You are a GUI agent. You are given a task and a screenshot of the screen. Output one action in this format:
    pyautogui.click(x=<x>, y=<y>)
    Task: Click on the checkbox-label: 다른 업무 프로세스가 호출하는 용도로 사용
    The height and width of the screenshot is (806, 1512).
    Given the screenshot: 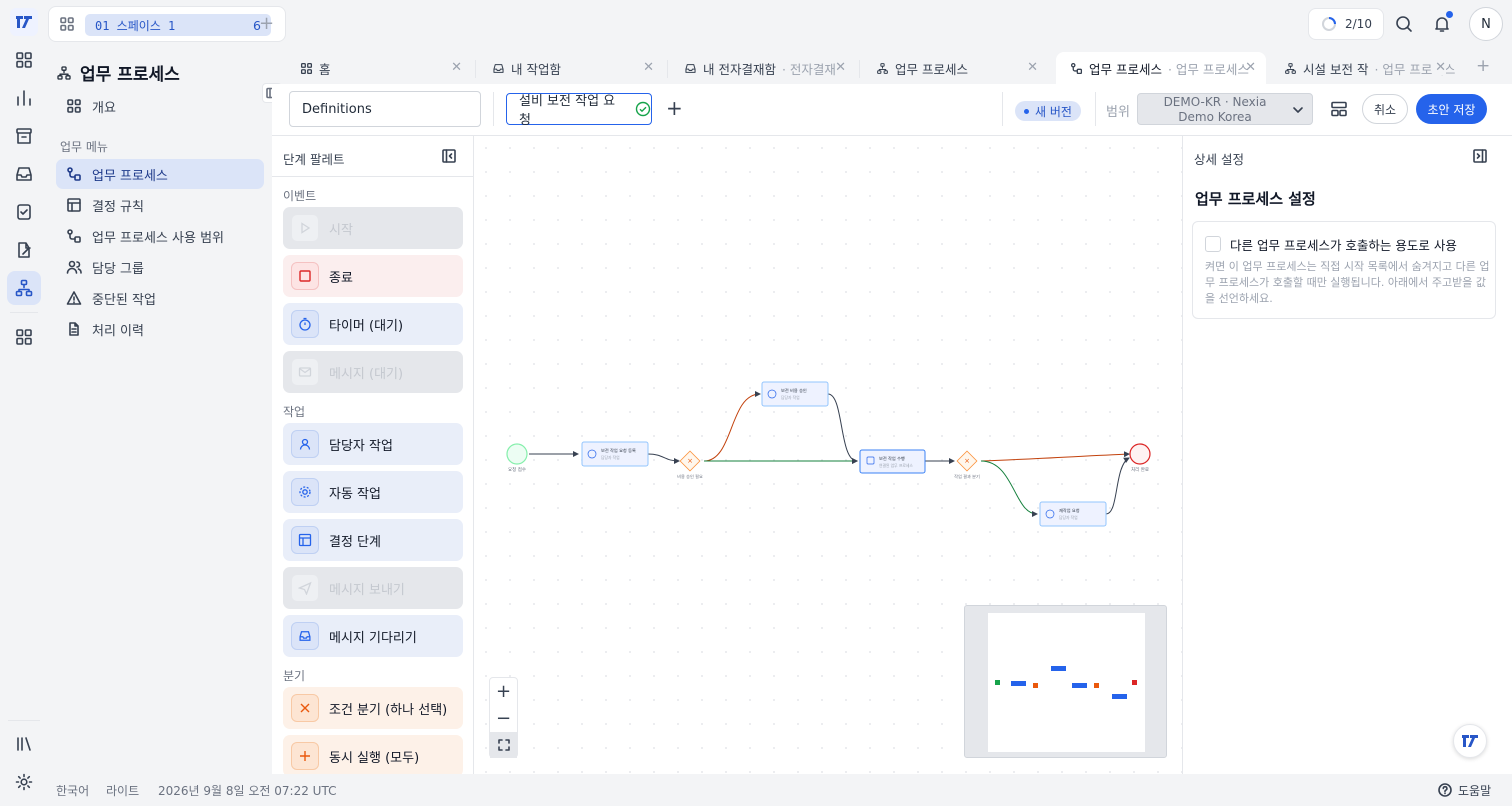 What is the action you would take?
    pyautogui.click(x=1343, y=245)
    